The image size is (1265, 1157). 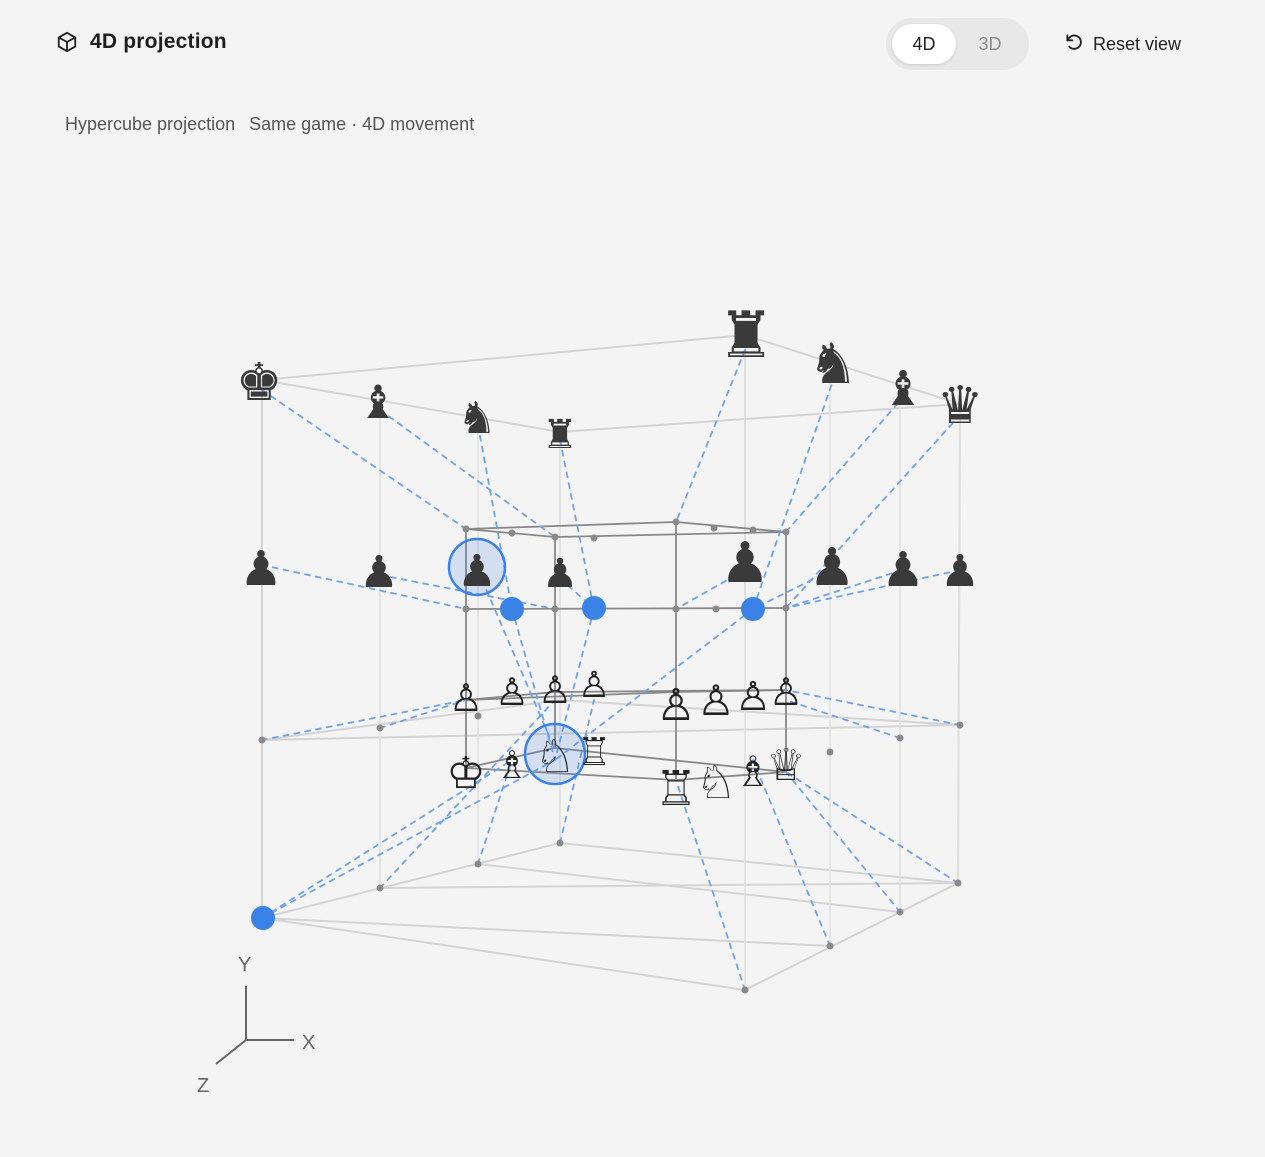 What do you see at coordinates (259, 383) in the screenshot?
I see `black-king-piece: ♚` at bounding box center [259, 383].